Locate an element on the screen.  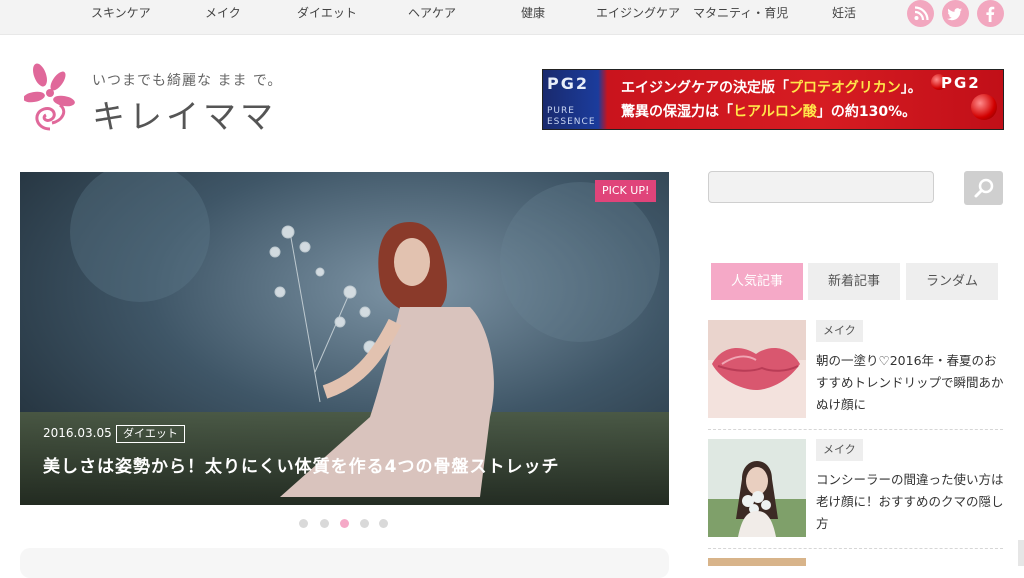
list-item: メイク コンシーラーの間違った使い方は老け顔に！おすすめのクマの隠し方 is located at coordinates (857, 489).